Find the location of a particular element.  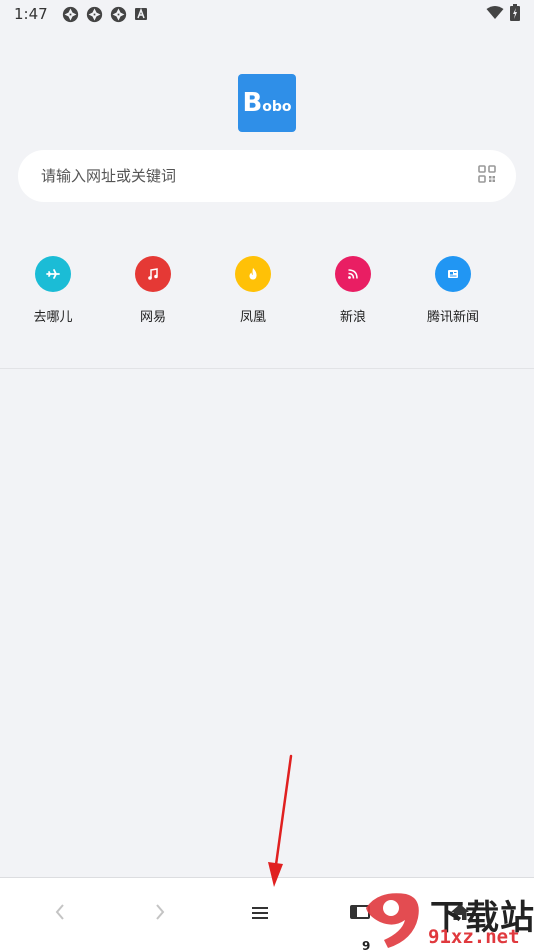

watermark: 9 下载站 91xz.net is located at coordinates (446, 919).